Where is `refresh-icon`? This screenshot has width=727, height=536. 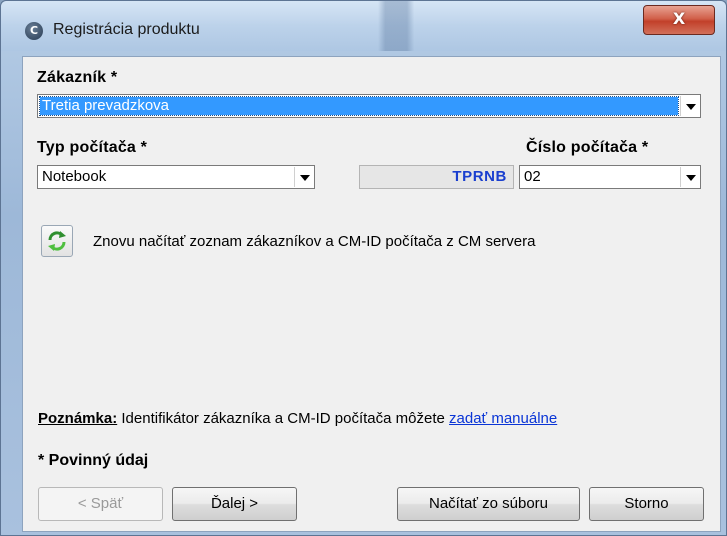
refresh-icon is located at coordinates (57, 241).